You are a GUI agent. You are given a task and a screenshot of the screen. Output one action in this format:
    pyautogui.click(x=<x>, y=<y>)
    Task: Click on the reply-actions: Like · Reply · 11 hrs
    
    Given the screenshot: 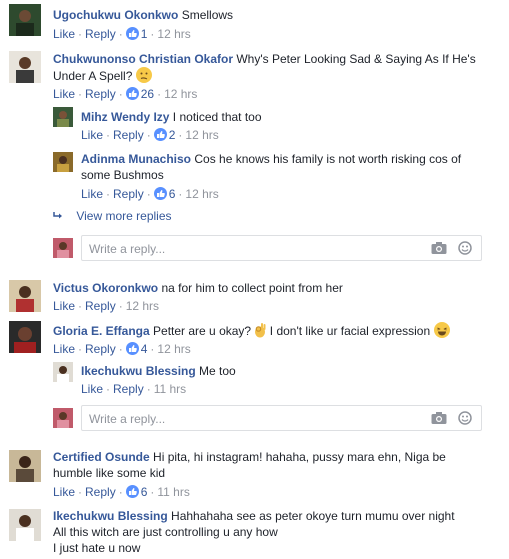 What is the action you would take?
    pyautogui.click(x=134, y=389)
    